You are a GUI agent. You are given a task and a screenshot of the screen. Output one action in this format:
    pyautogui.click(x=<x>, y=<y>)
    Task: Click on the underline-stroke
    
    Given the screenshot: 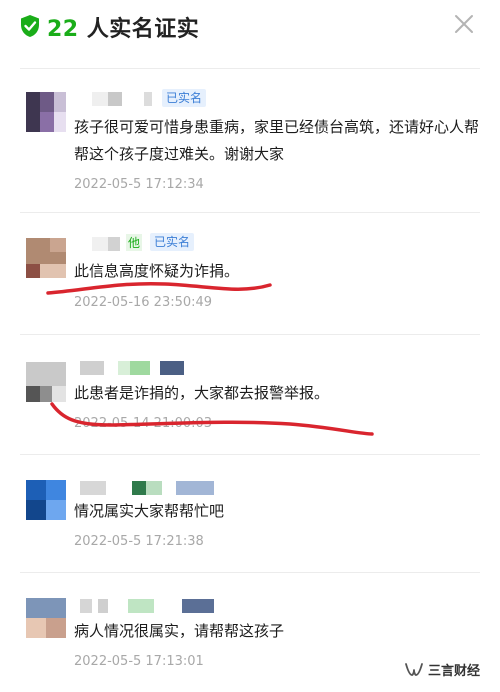 What is the action you would take?
    pyautogui.click(x=159, y=288)
    